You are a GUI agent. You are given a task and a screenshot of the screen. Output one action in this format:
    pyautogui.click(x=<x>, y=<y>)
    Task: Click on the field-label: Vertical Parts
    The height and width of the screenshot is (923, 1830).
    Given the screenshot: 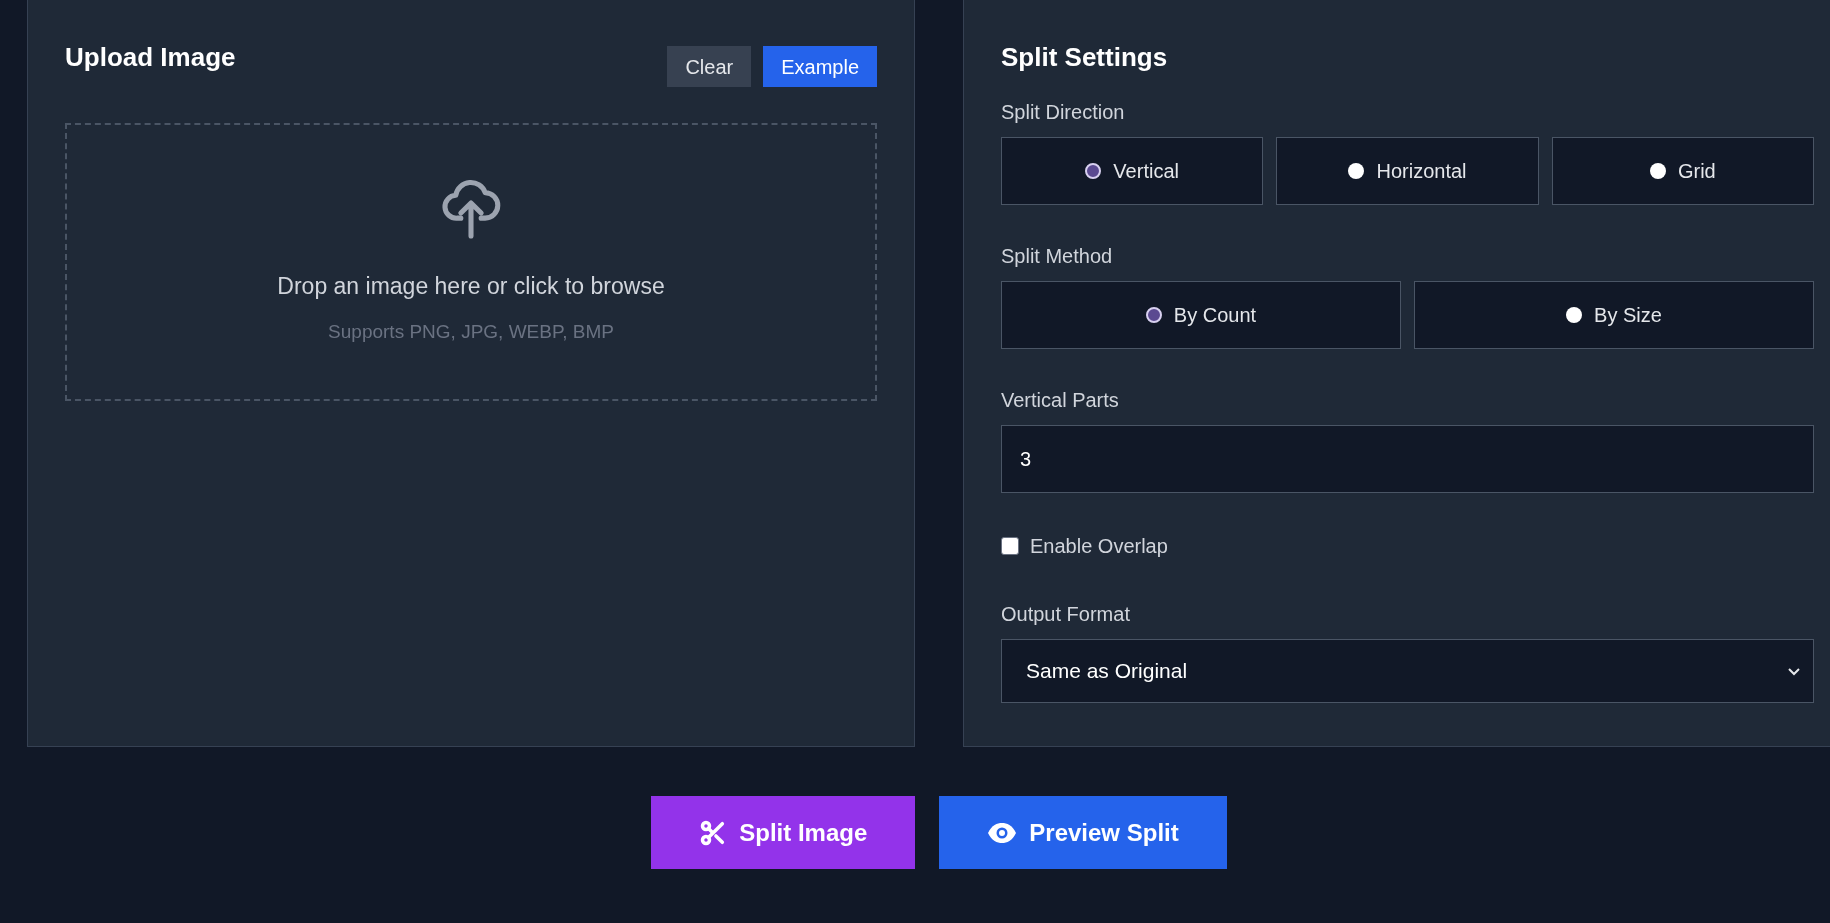 What is the action you would take?
    pyautogui.click(x=1060, y=400)
    